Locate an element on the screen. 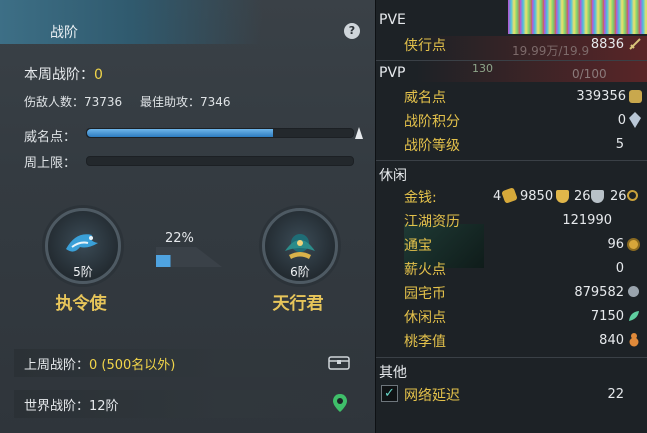  next-rank-level: 6阶 is located at coordinates (300, 272).